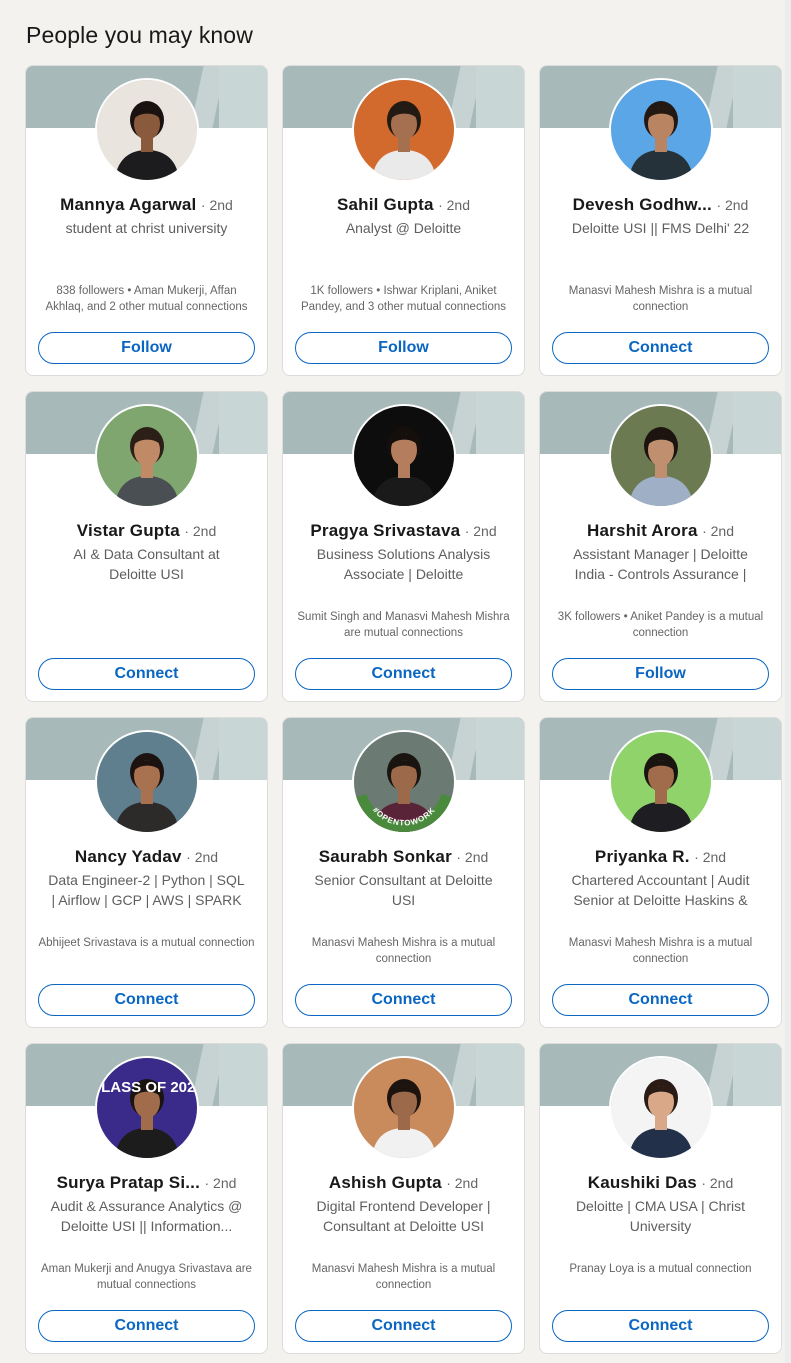  I want to click on name-line: Sahil Gupta · 2nd, so click(403, 205).